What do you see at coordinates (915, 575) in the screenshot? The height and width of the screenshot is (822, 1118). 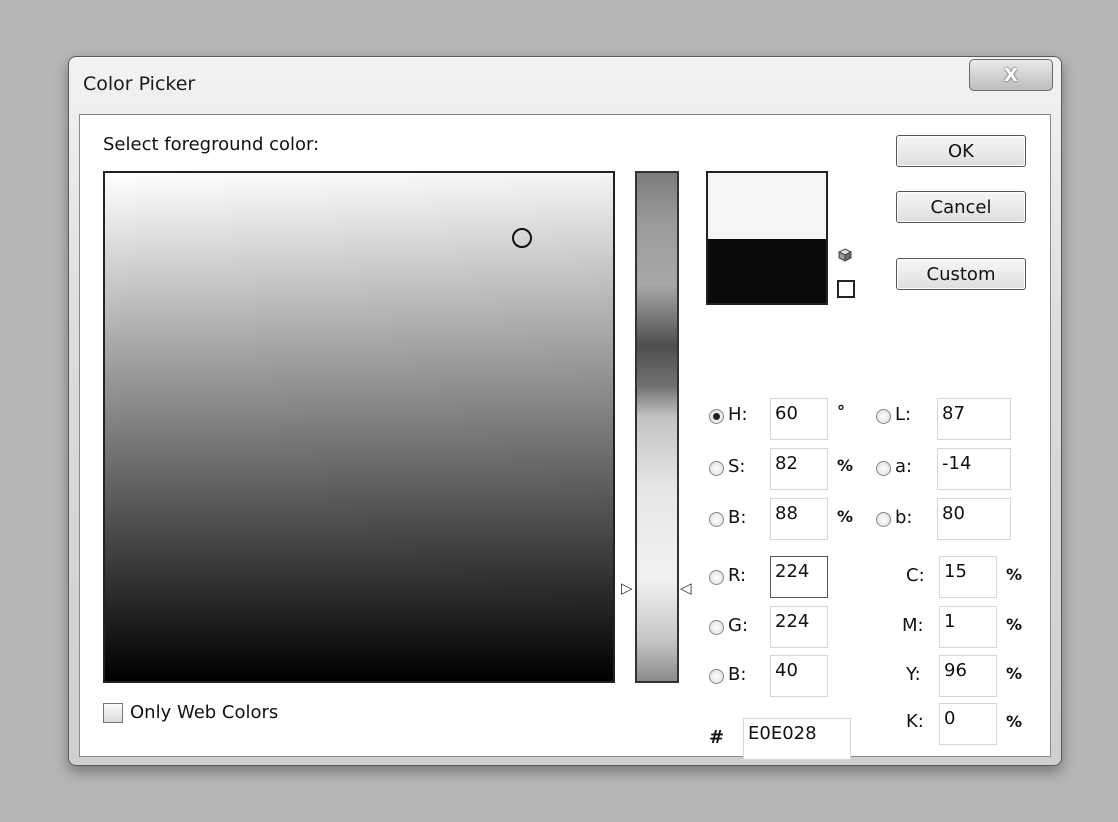 I see `c-label: C:` at bounding box center [915, 575].